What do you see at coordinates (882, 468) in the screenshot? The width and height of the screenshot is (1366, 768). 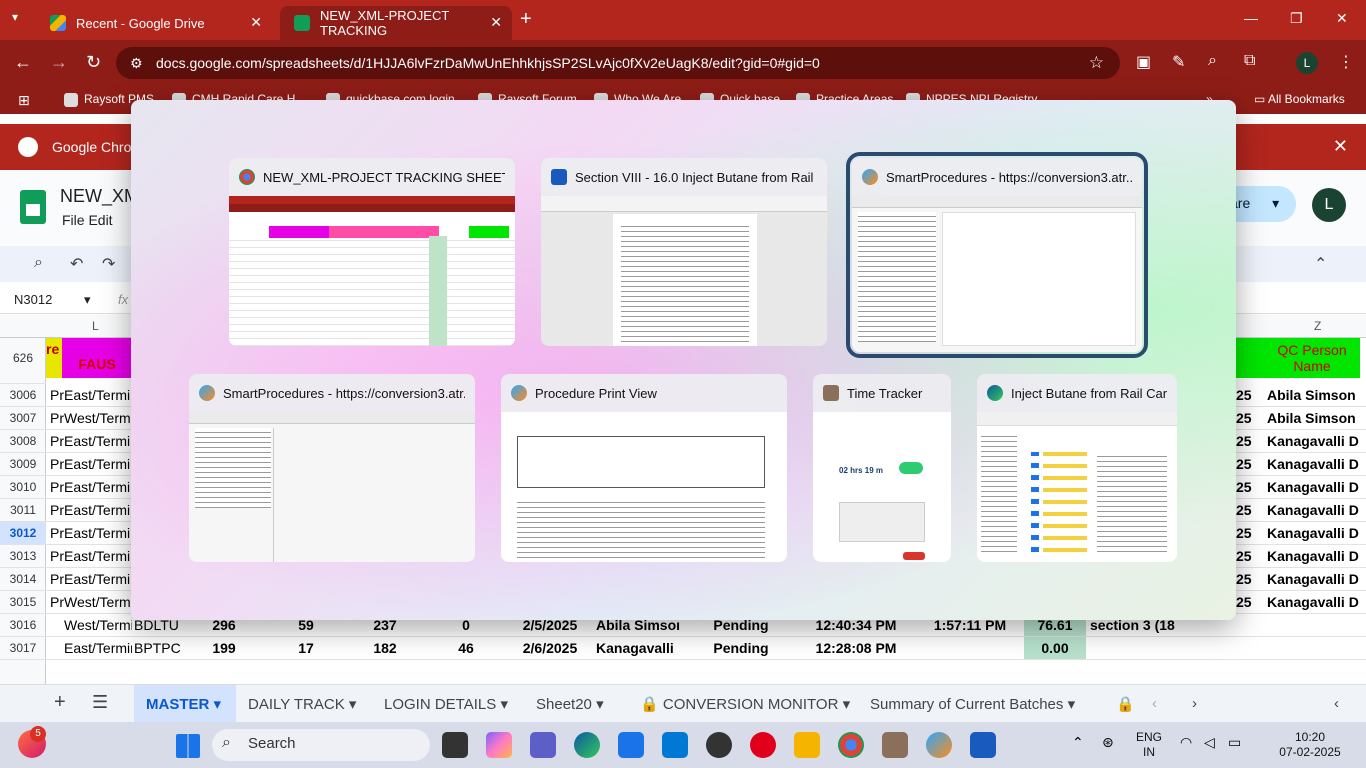 I see `window-card-time-tracker: Time Tracker 02 hrs 19 m` at bounding box center [882, 468].